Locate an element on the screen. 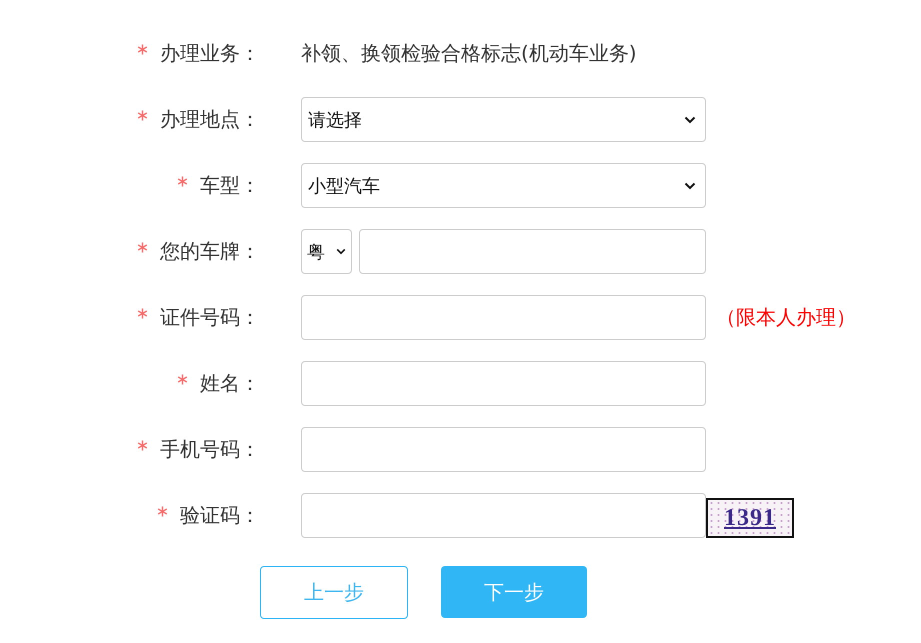 This screenshot has width=921, height=643. field-label: 车型： is located at coordinates (230, 185).